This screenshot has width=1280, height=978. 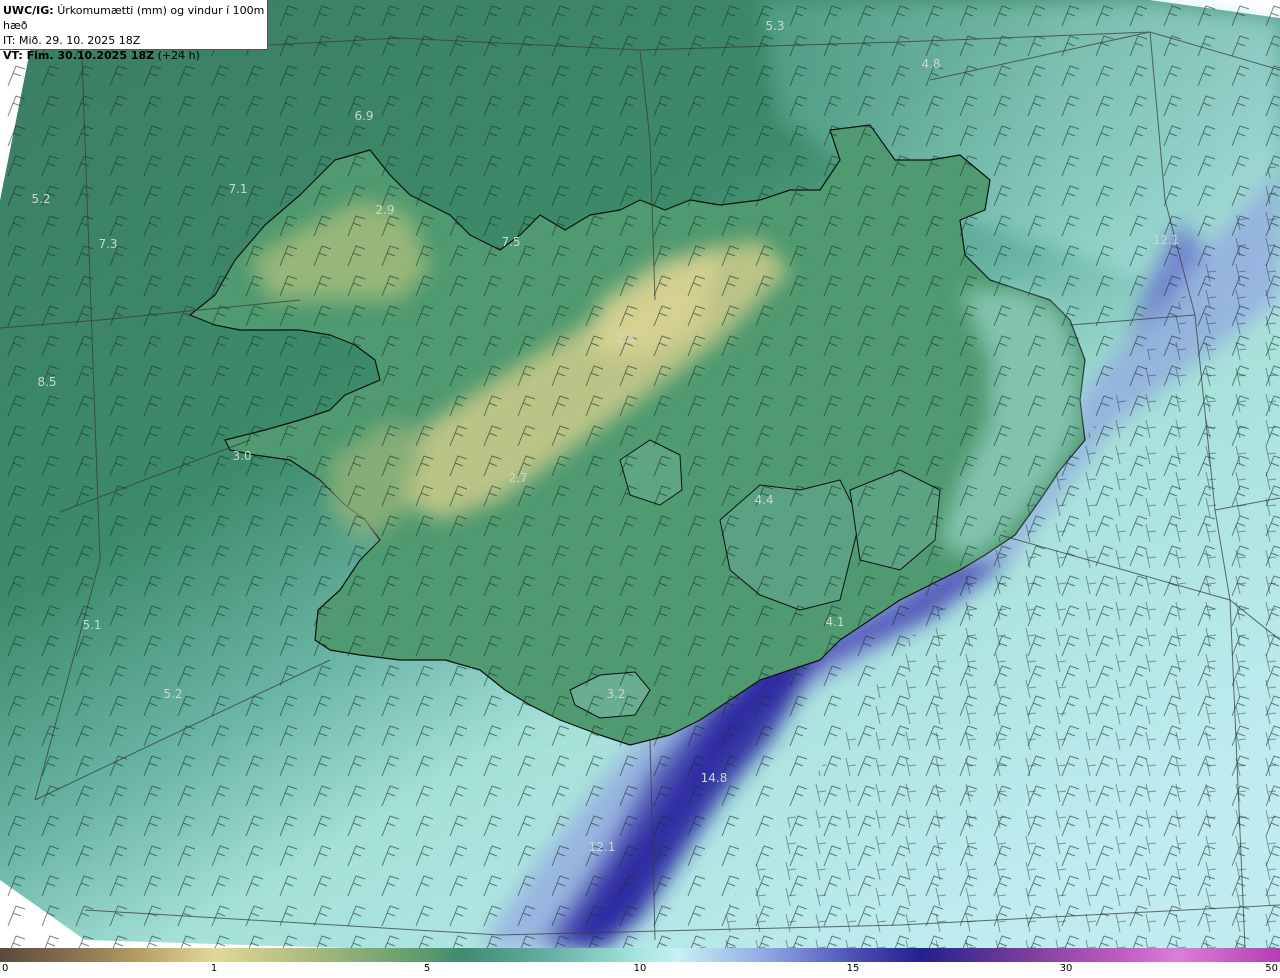 What do you see at coordinates (28, 10) in the screenshot?
I see `product-code: UWC/IG:` at bounding box center [28, 10].